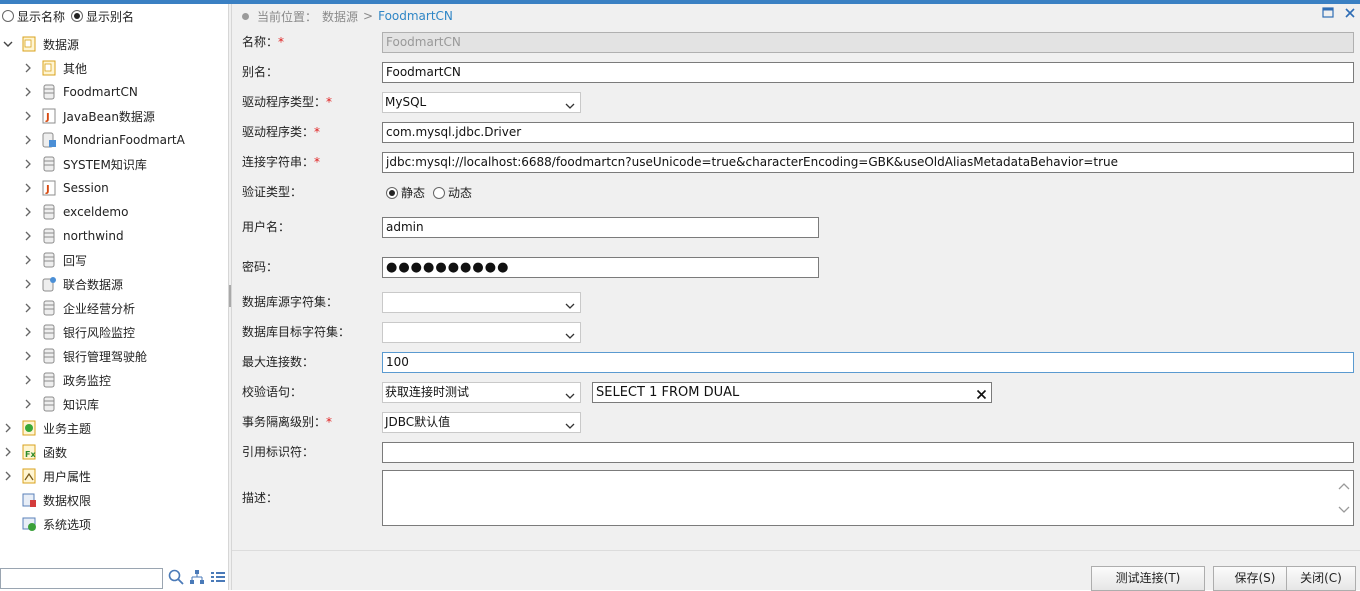  Describe the element at coordinates (102, 16) in the screenshot. I see `show-alias-option: 显示别名` at that location.